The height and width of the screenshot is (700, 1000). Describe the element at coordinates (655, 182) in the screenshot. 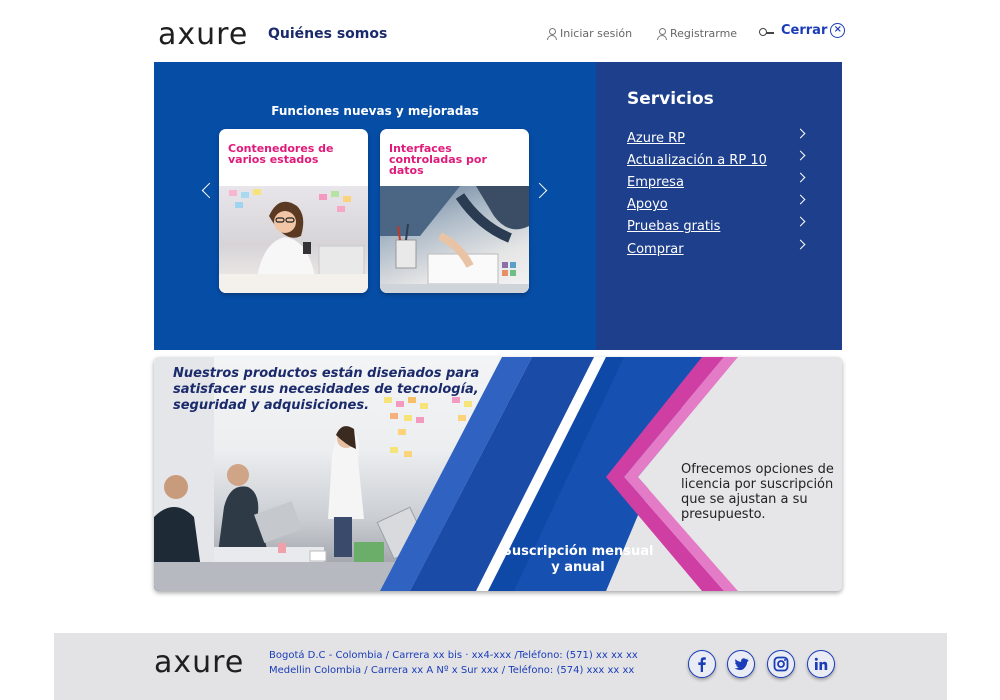

I see `service-label: Empresa` at that location.